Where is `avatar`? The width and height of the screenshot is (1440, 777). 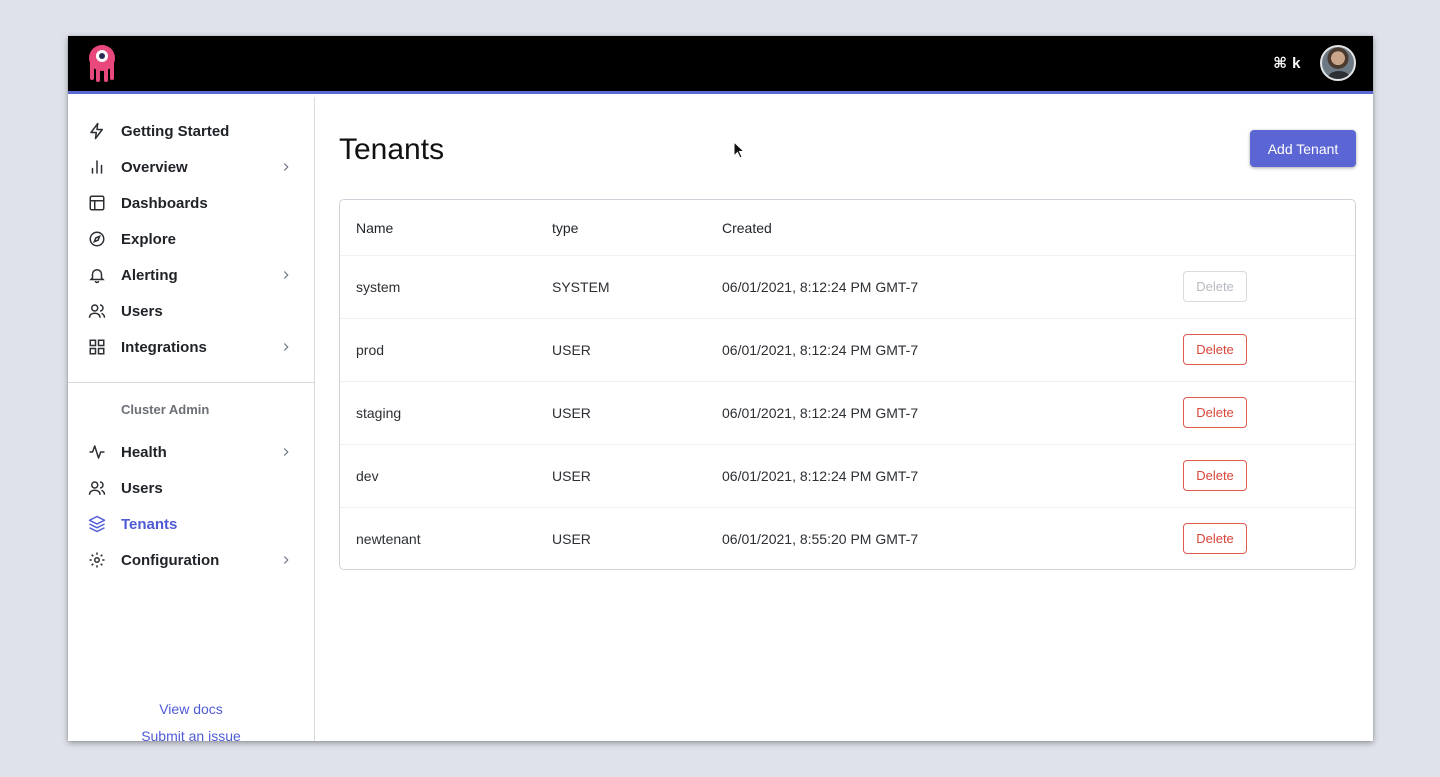
avatar is located at coordinates (1338, 63).